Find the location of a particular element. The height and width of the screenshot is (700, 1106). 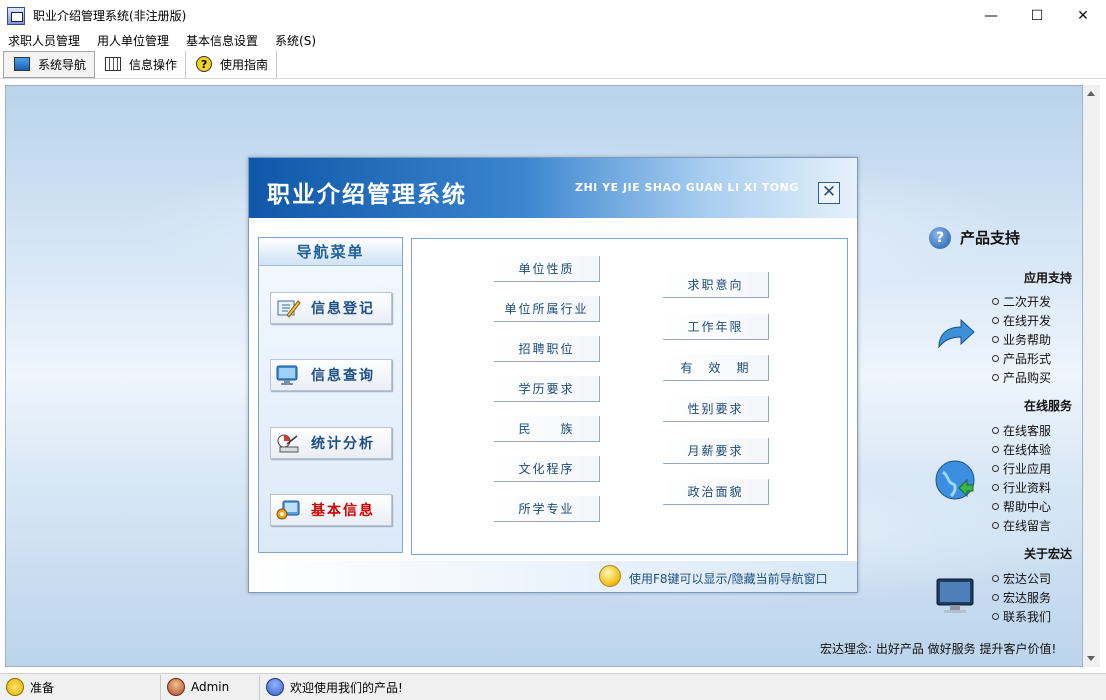

company-slogan: 宏达理念: 出好产品 做好服务 提升客户价值! is located at coordinates (938, 649).